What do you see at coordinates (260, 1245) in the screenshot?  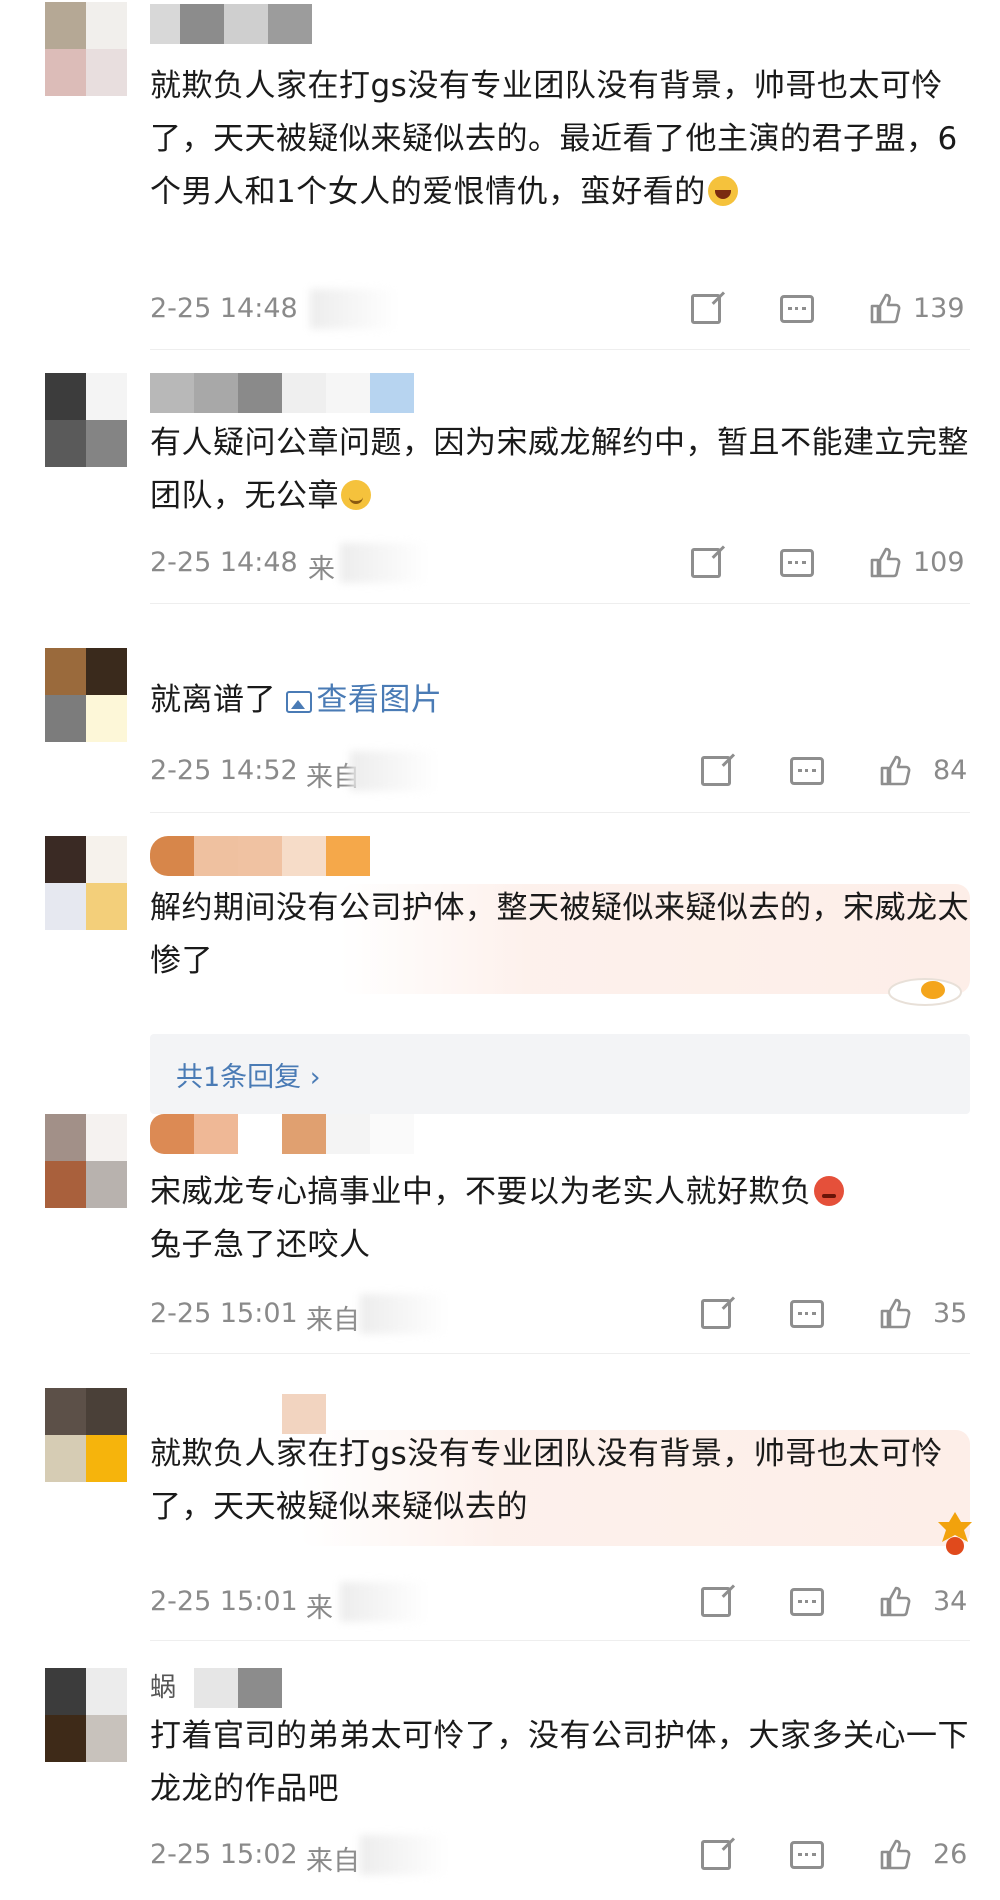 I see `comment-text-content-line2: 兔子急了还咬人` at bounding box center [260, 1245].